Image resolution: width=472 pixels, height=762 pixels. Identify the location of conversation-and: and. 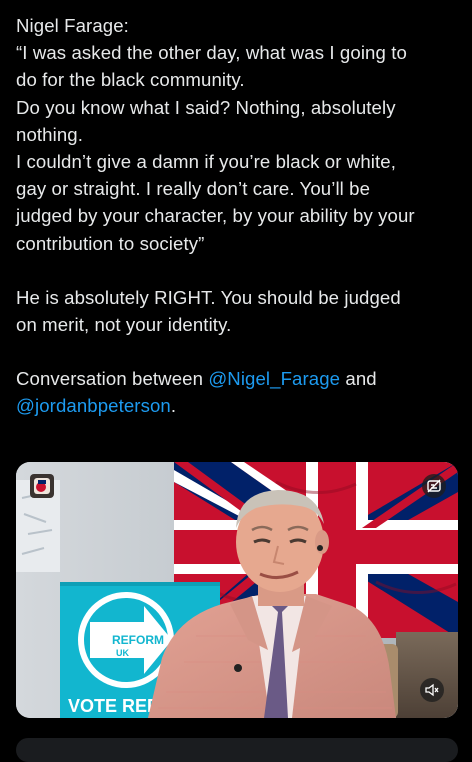
(361, 379).